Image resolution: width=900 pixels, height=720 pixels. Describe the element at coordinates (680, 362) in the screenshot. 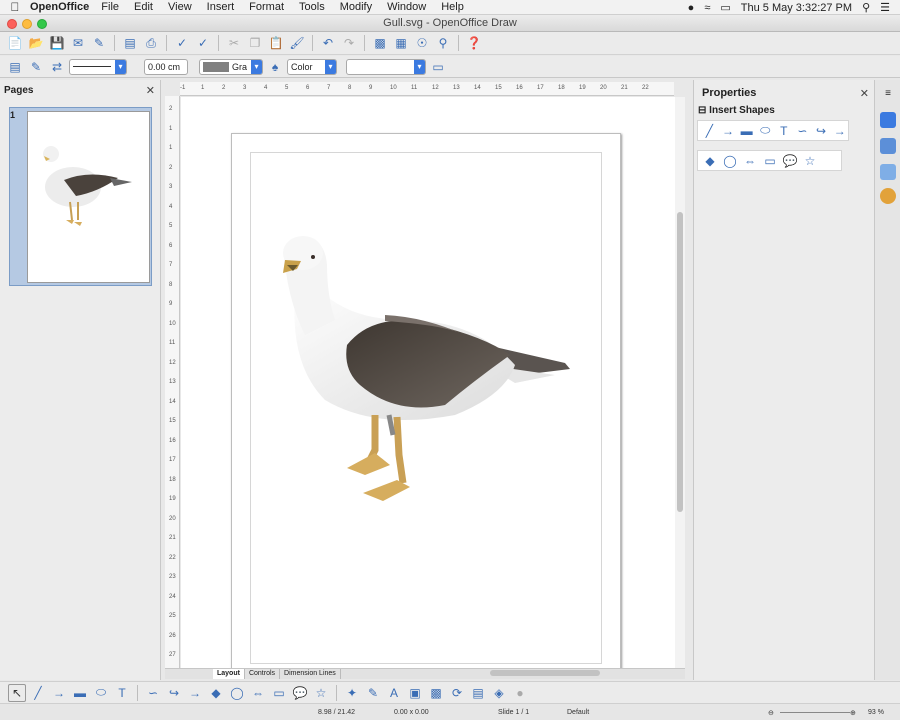

I see `vertical-scrollbar-thumb` at that location.